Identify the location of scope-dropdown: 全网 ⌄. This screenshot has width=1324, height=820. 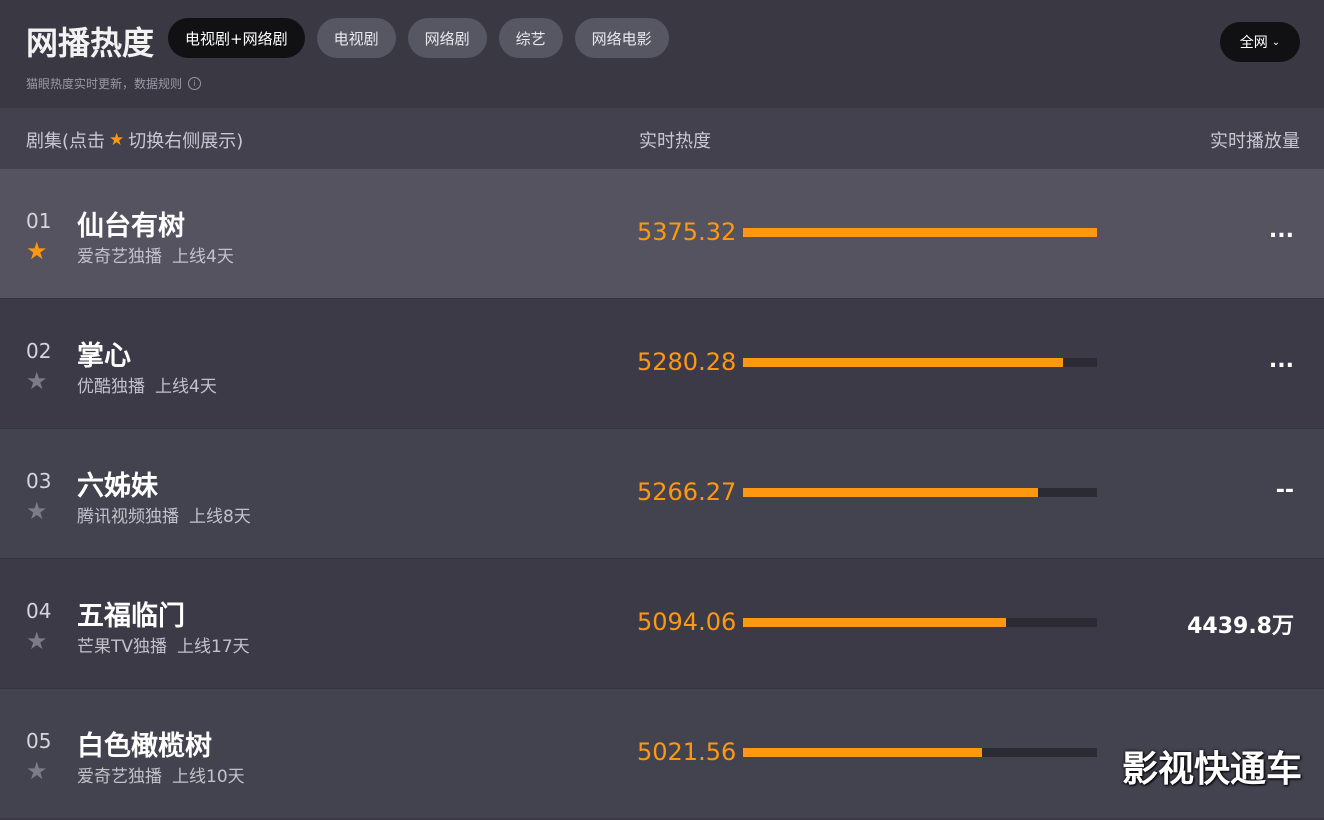
(1260, 42).